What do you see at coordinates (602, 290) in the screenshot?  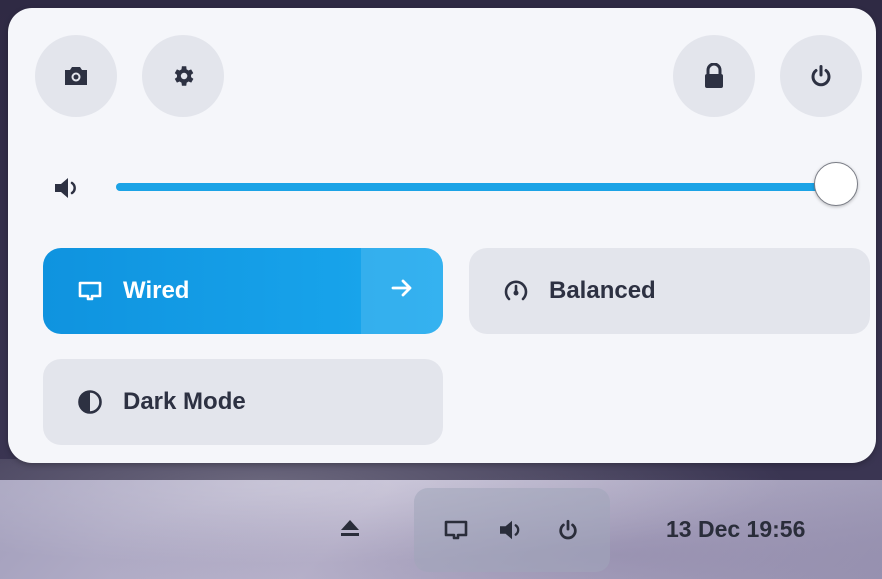 I see `power-mode-label: Balanced` at bounding box center [602, 290].